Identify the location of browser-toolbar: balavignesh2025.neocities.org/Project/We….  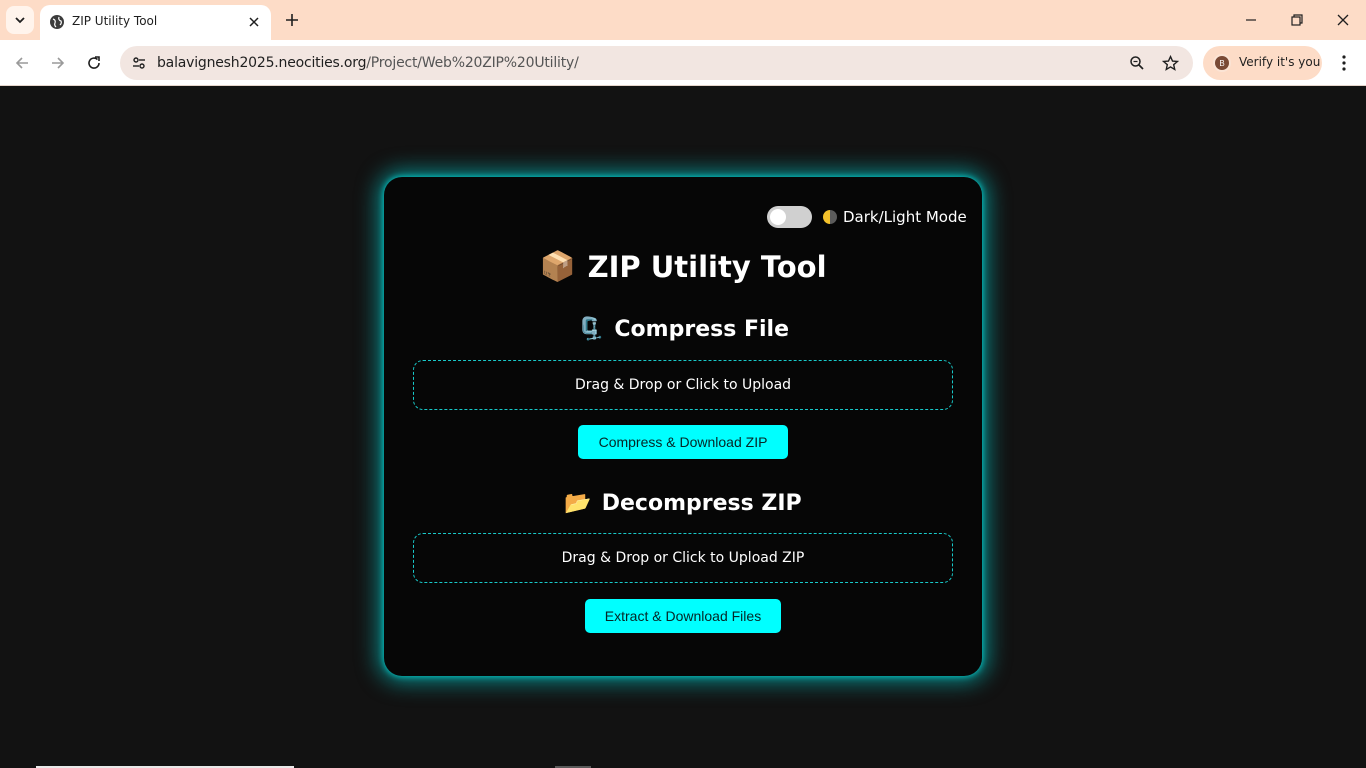
(683, 63).